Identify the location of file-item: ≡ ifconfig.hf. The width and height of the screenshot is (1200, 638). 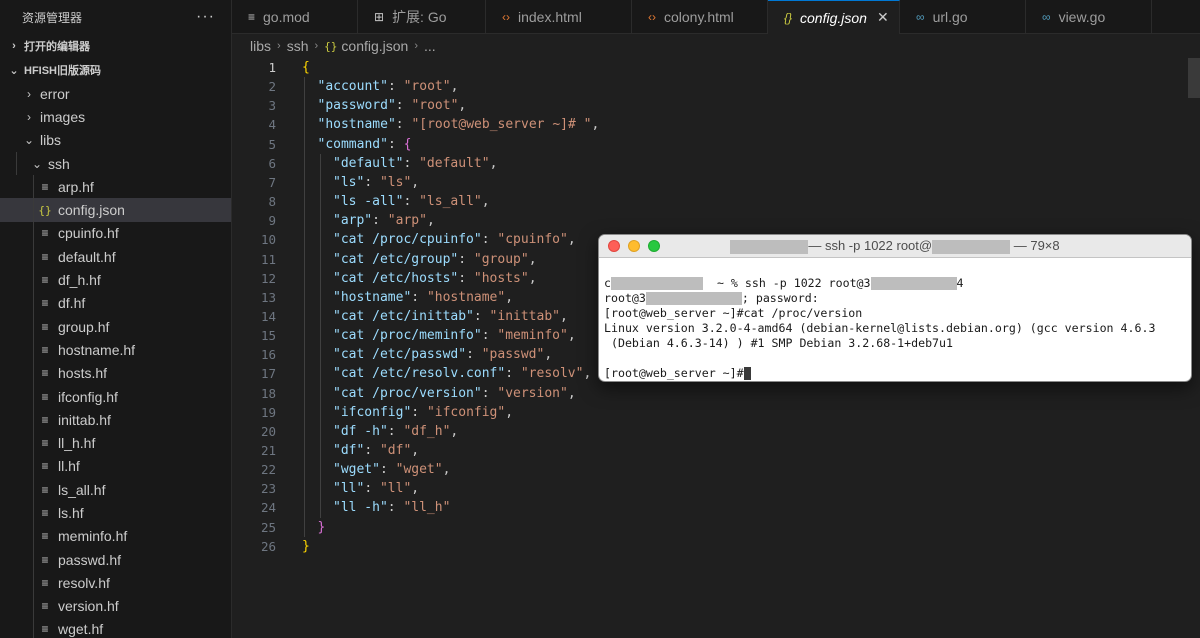
(115, 396).